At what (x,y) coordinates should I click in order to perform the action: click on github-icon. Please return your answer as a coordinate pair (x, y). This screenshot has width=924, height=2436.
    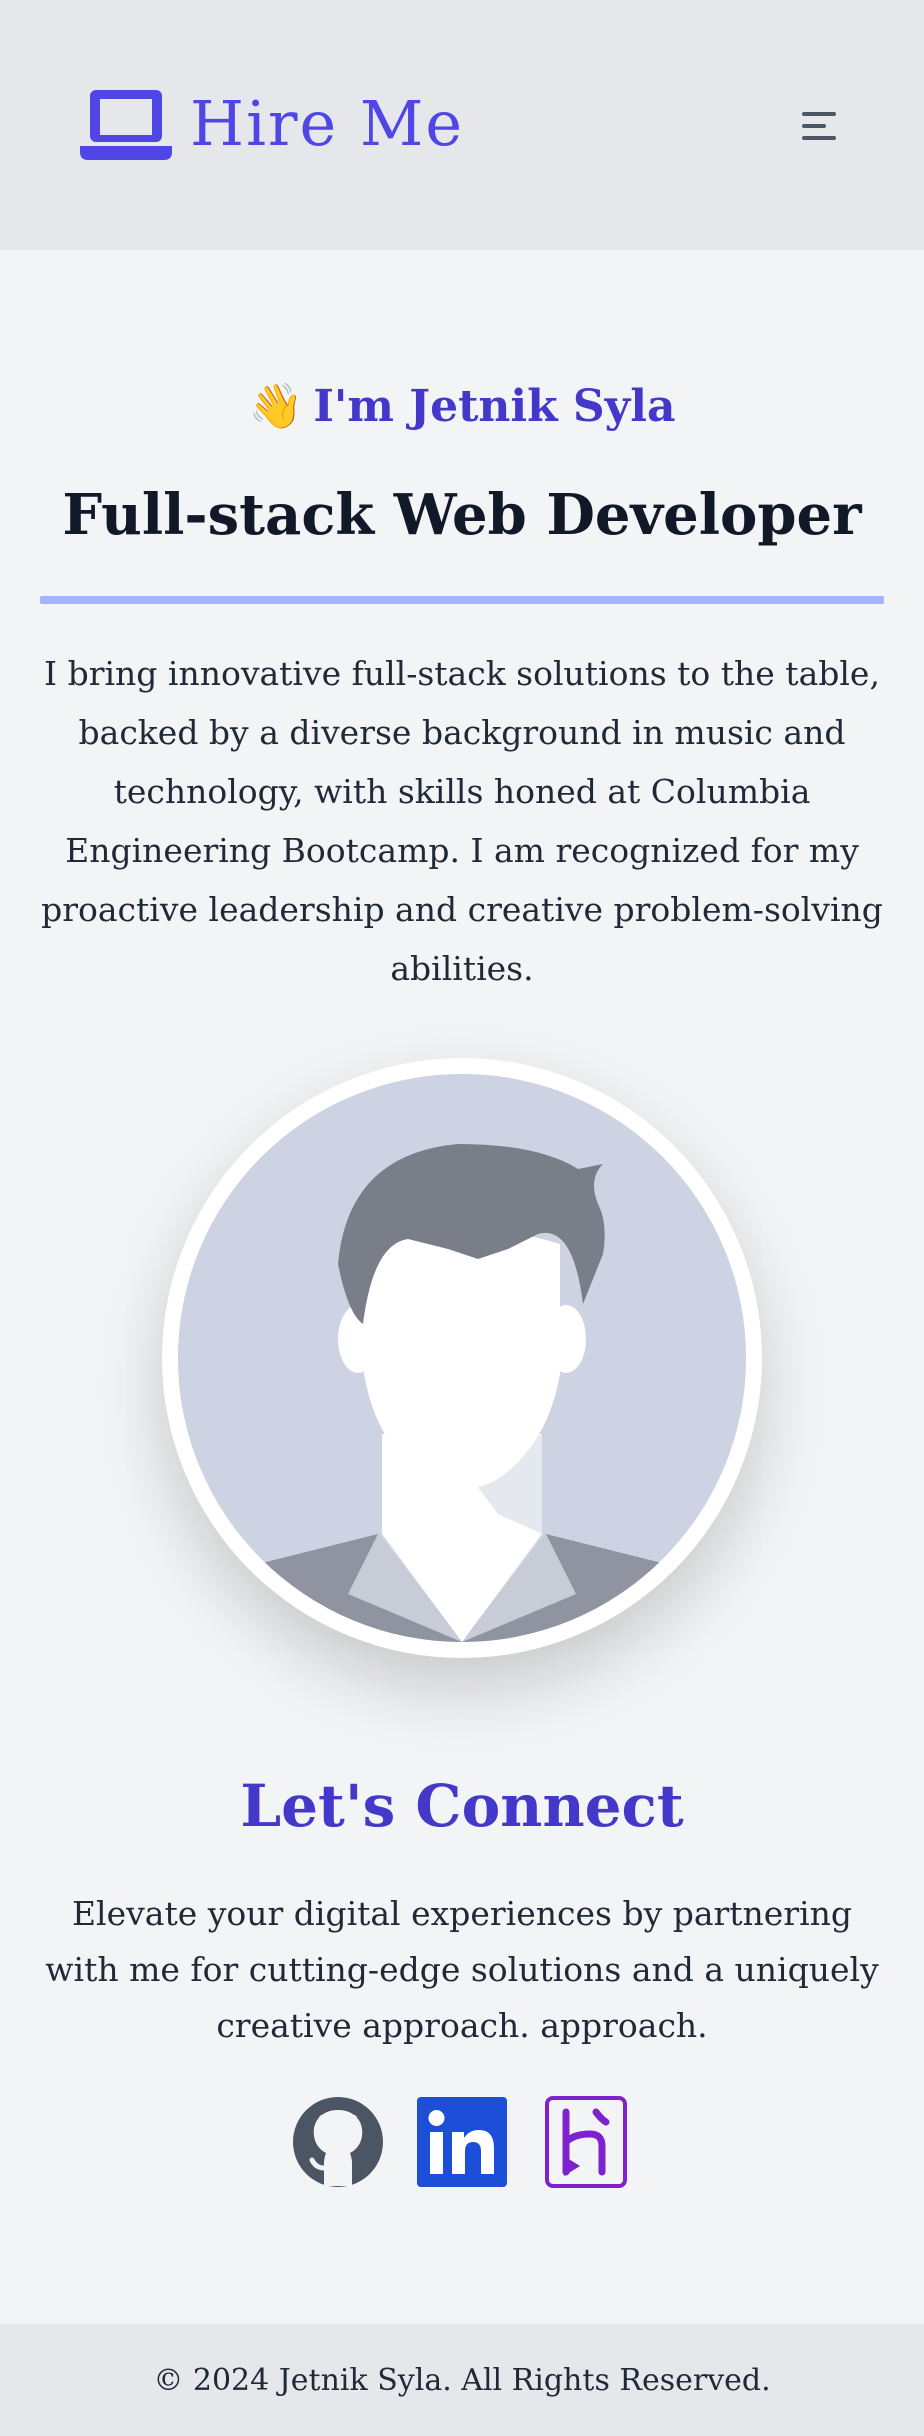
    Looking at the image, I should click on (338, 2142).